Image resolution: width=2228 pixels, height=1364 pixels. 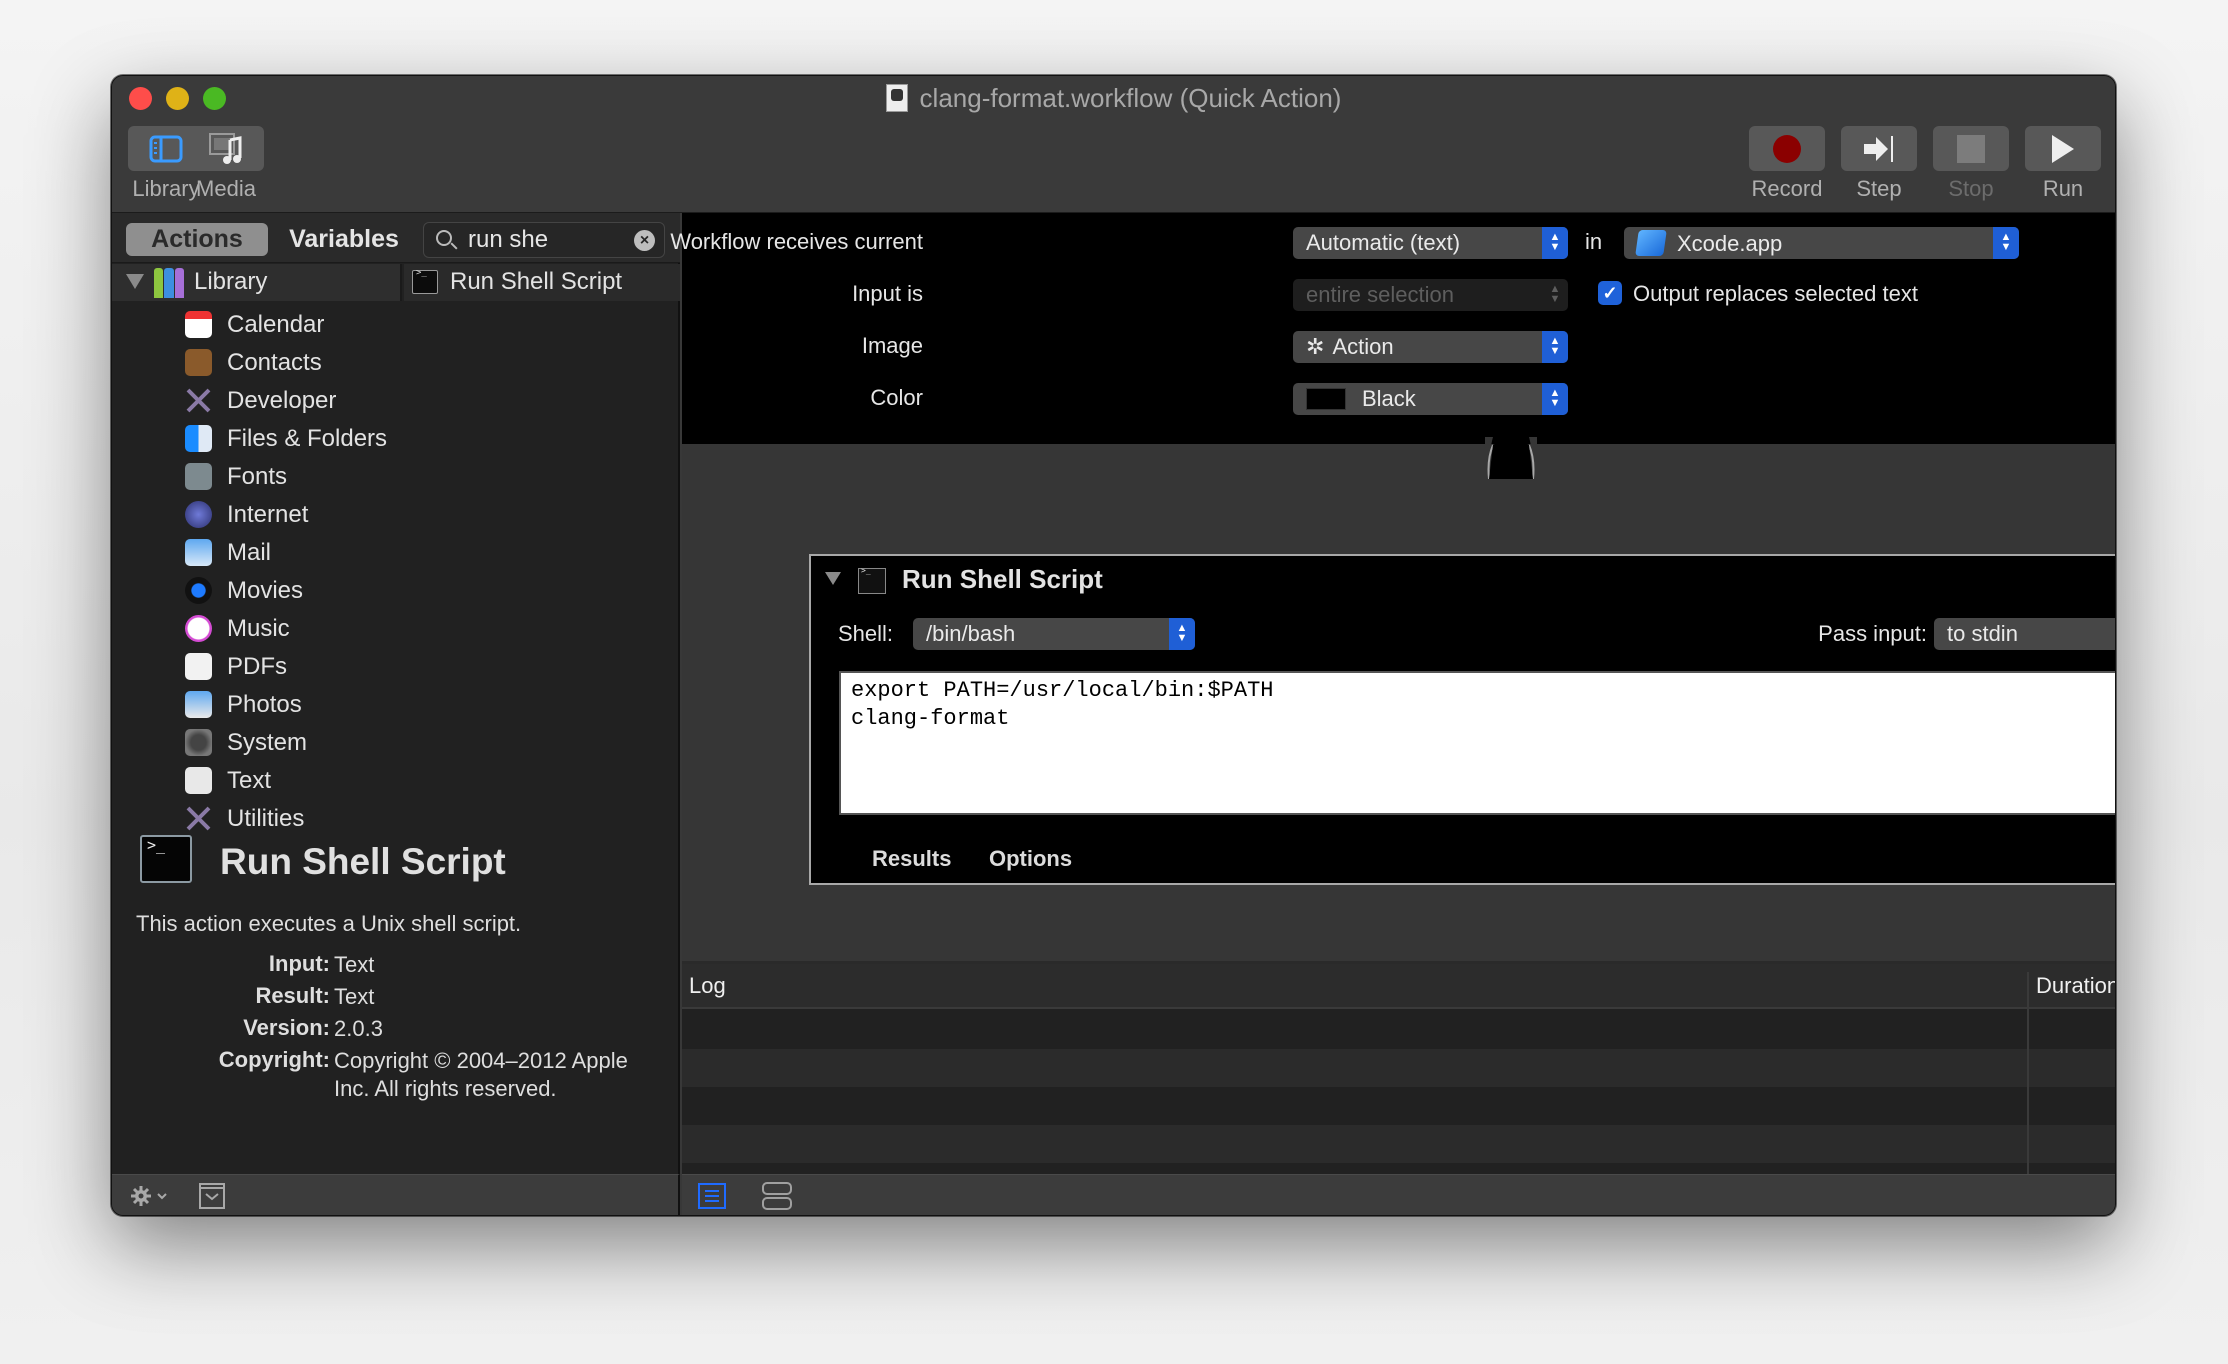 I want to click on category-item: Photos, so click(x=257, y=705).